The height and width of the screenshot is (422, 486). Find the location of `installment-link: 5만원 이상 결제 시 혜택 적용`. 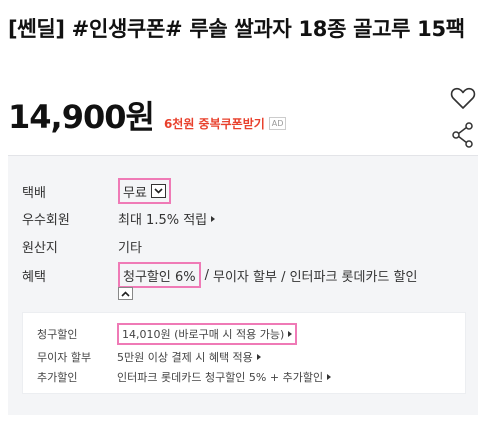

installment-link: 5만원 이상 결제 시 혜택 적용 is located at coordinates (189, 357).